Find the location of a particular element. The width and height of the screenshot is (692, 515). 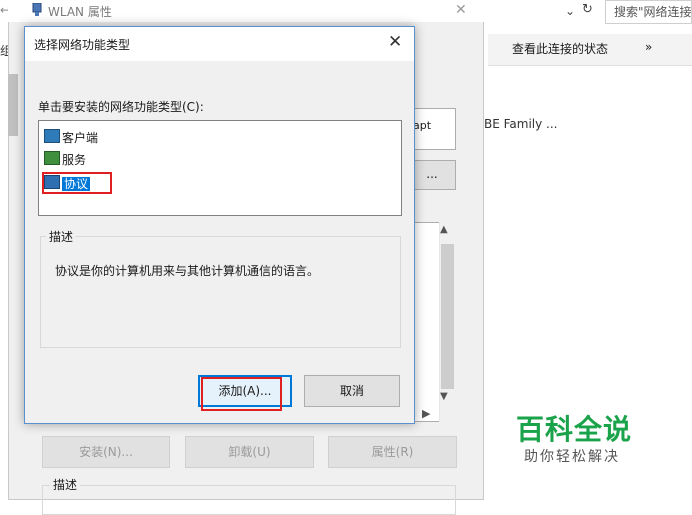

adapter-name-field: apt is located at coordinates (432, 129).